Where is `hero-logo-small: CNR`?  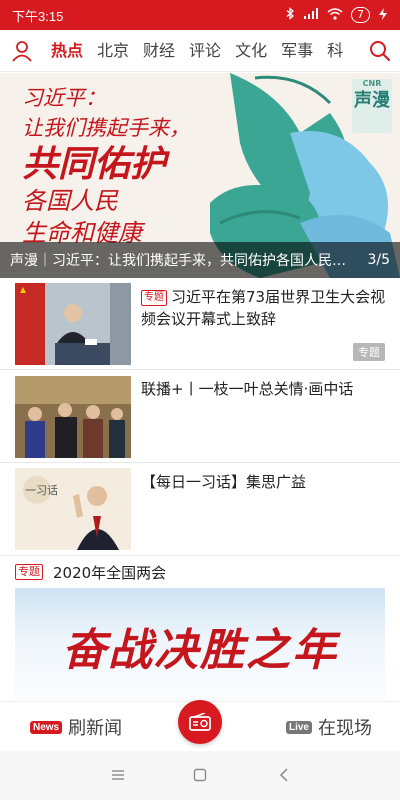 hero-logo-small: CNR is located at coordinates (372, 83).